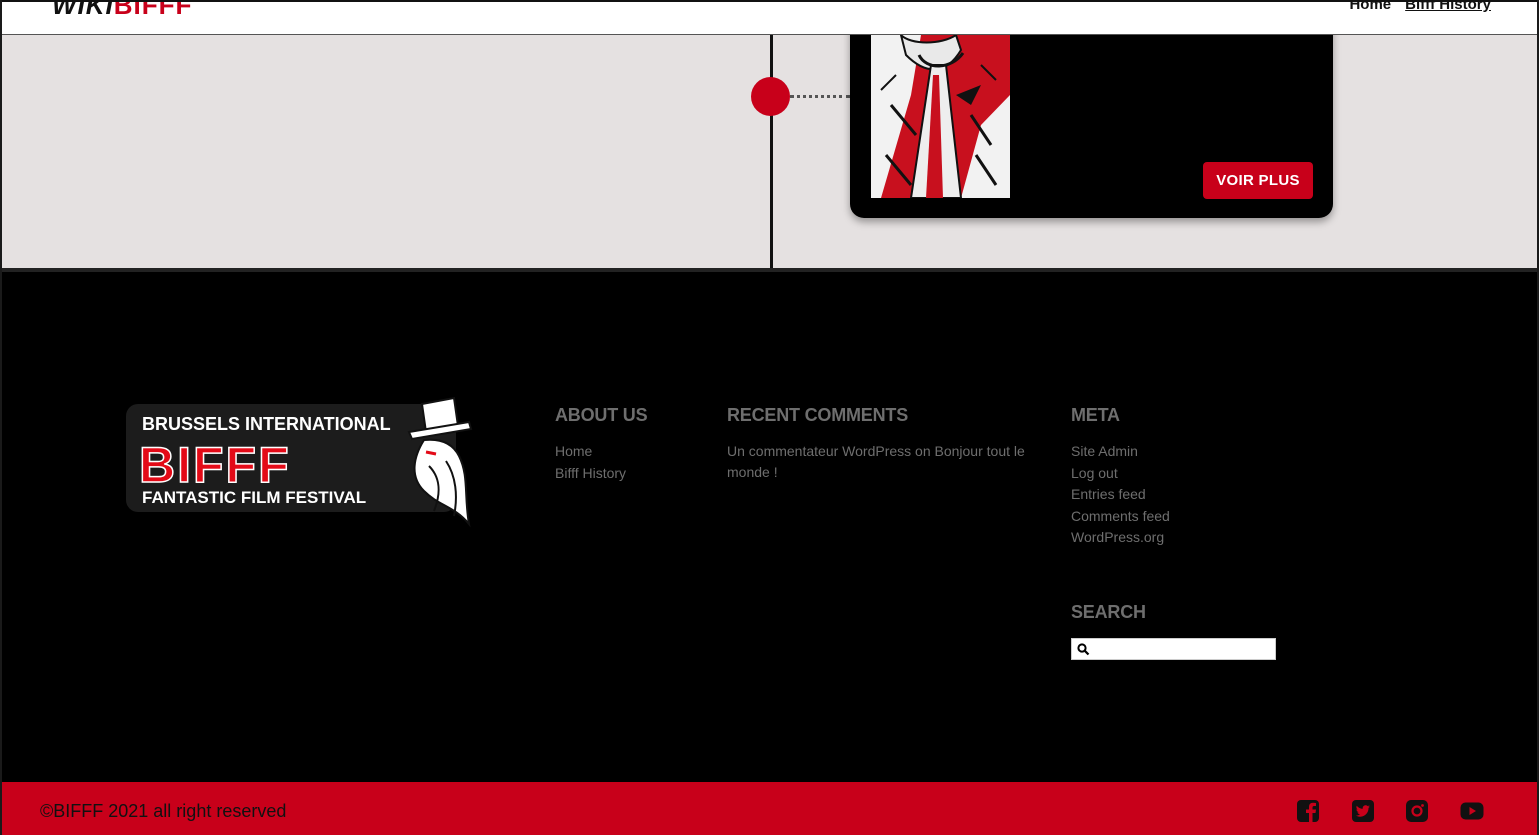 The image size is (1539, 835). What do you see at coordinates (1258, 180) in the screenshot?
I see `voir-plus-button: VOIR PLUS` at bounding box center [1258, 180].